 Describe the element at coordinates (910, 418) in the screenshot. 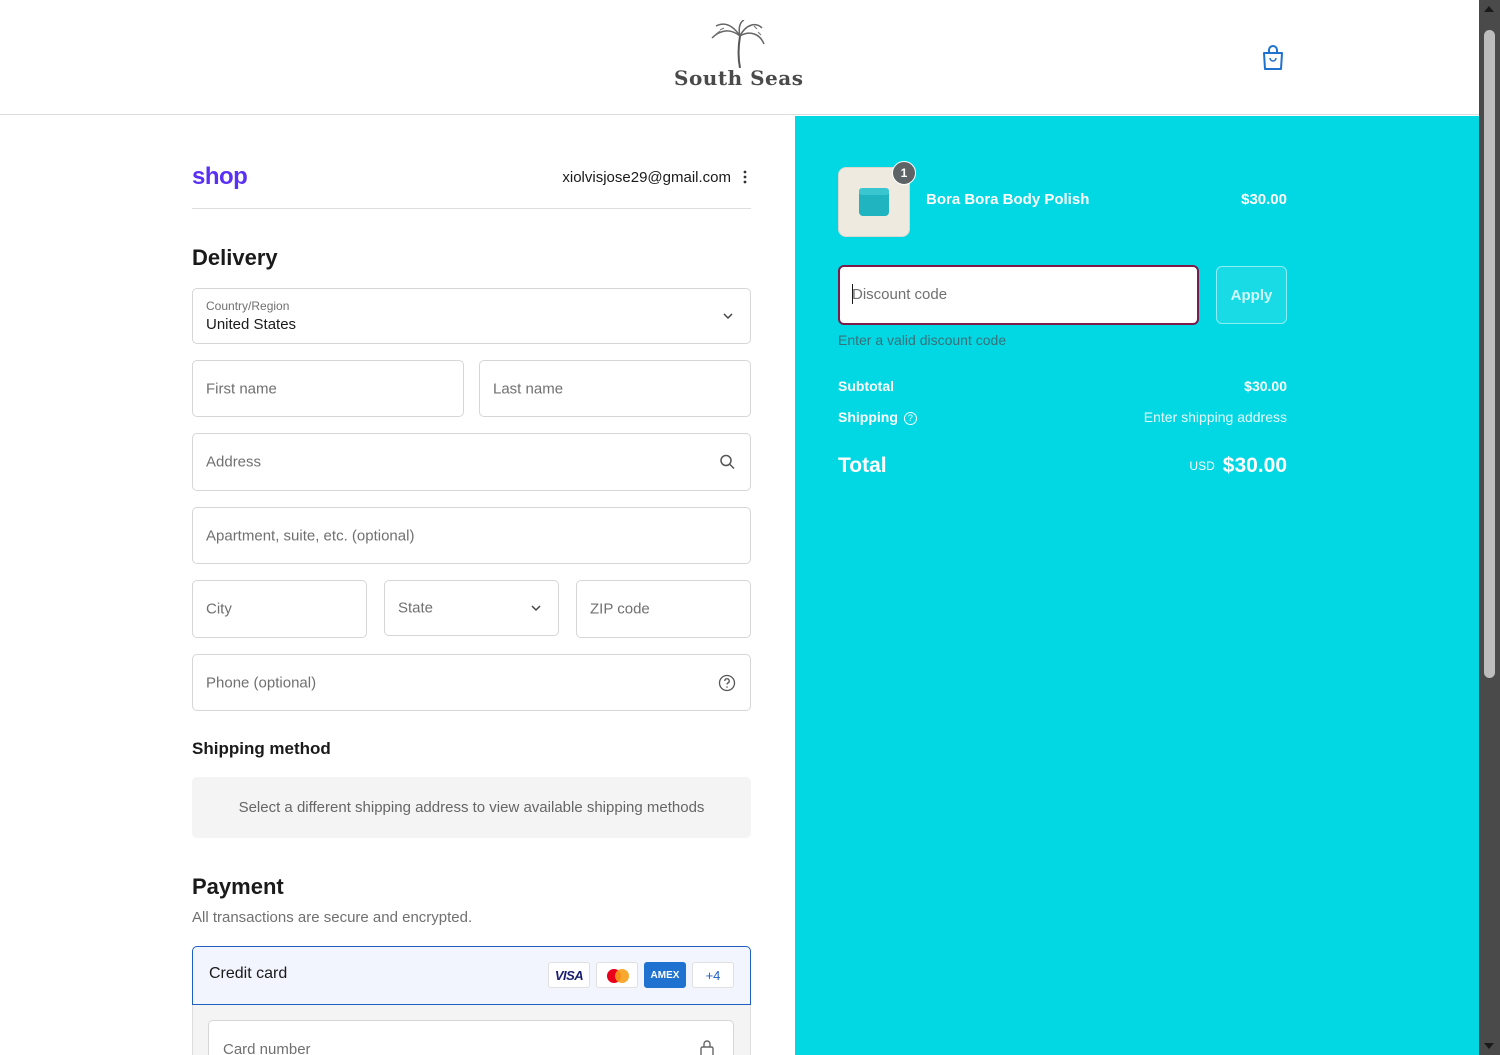

I see `help-circle-icon: ?` at that location.